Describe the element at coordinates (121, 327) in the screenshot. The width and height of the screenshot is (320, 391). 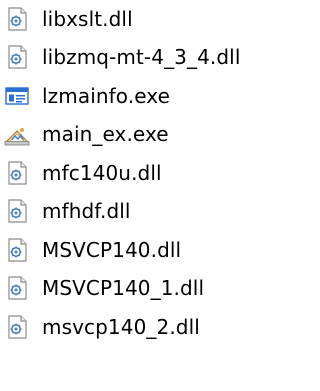
I see `file-name: msvcp140_2.dll` at that location.